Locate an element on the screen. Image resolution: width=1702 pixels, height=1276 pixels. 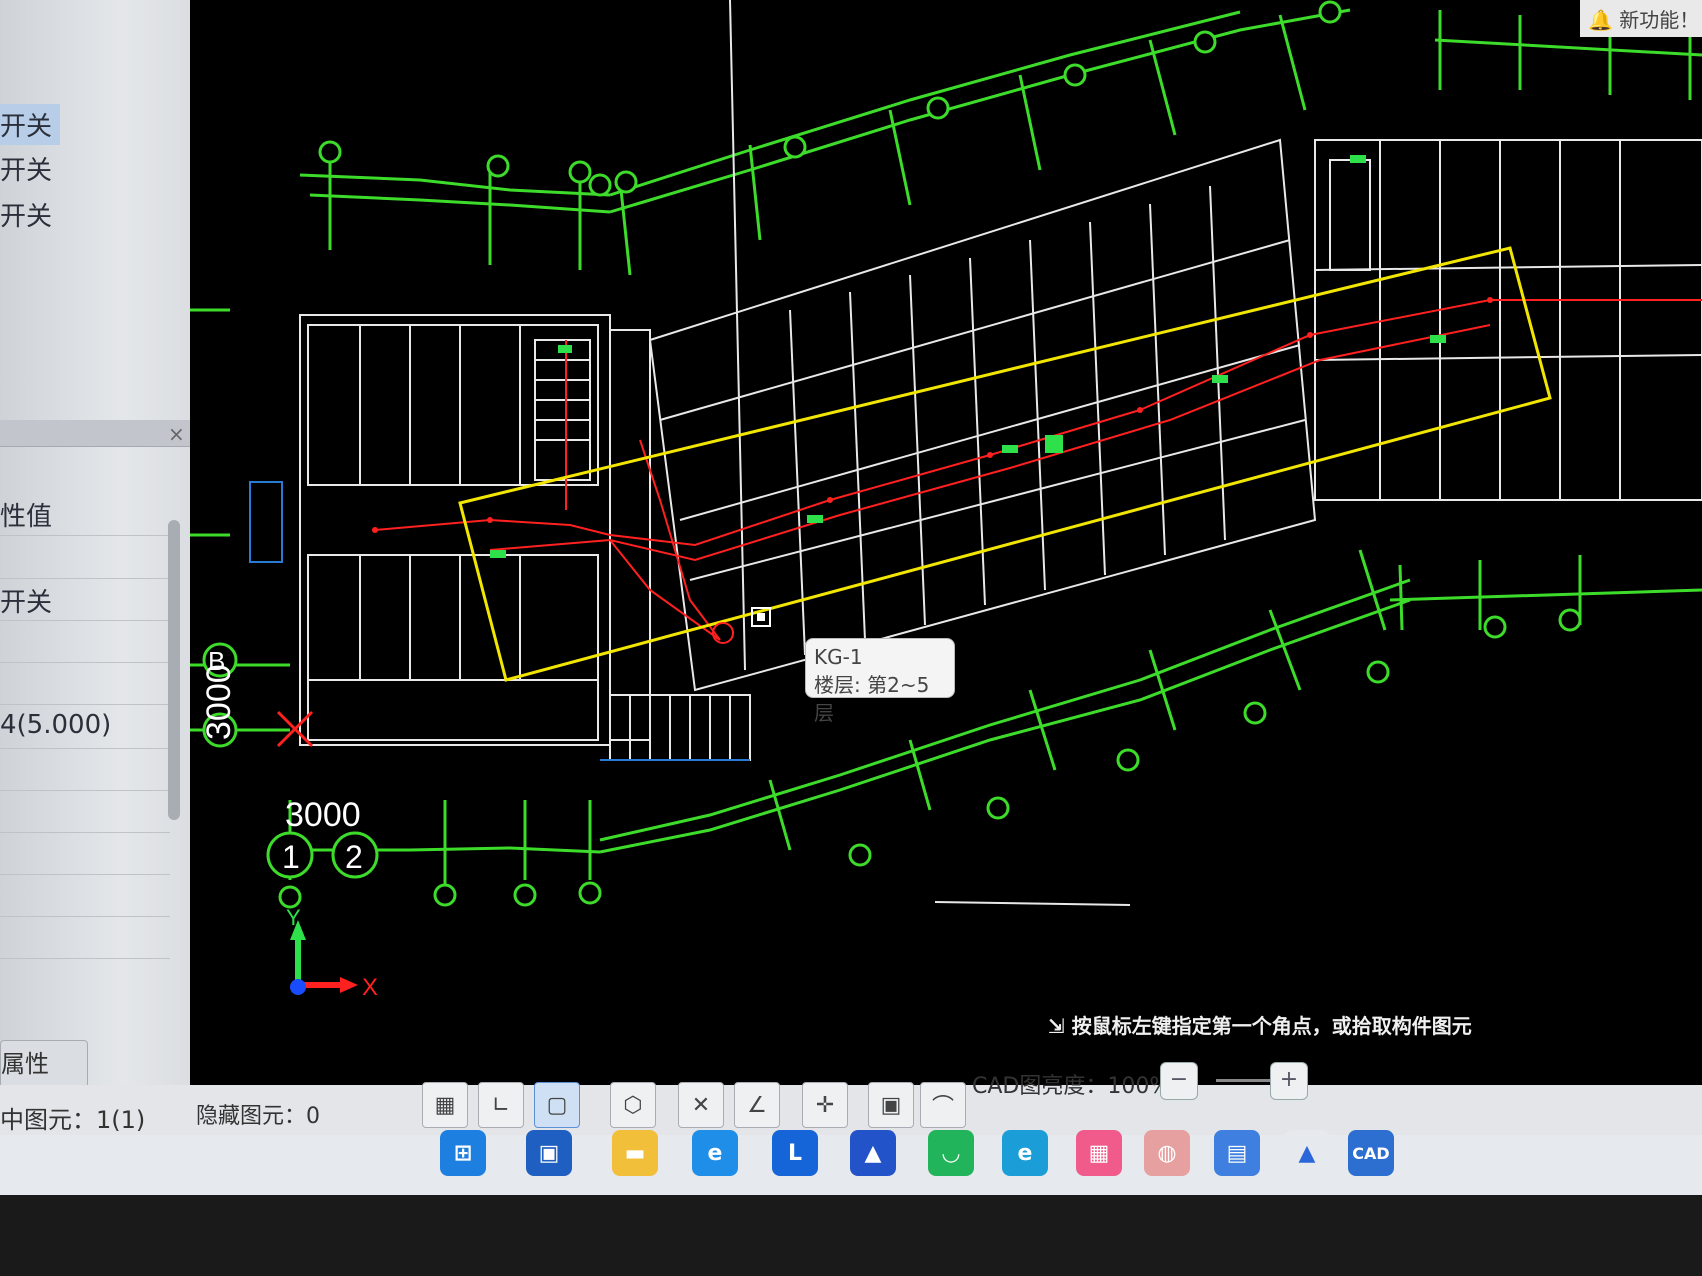
pick-cursor-icon: ⇲ is located at coordinates (1060, 1026).